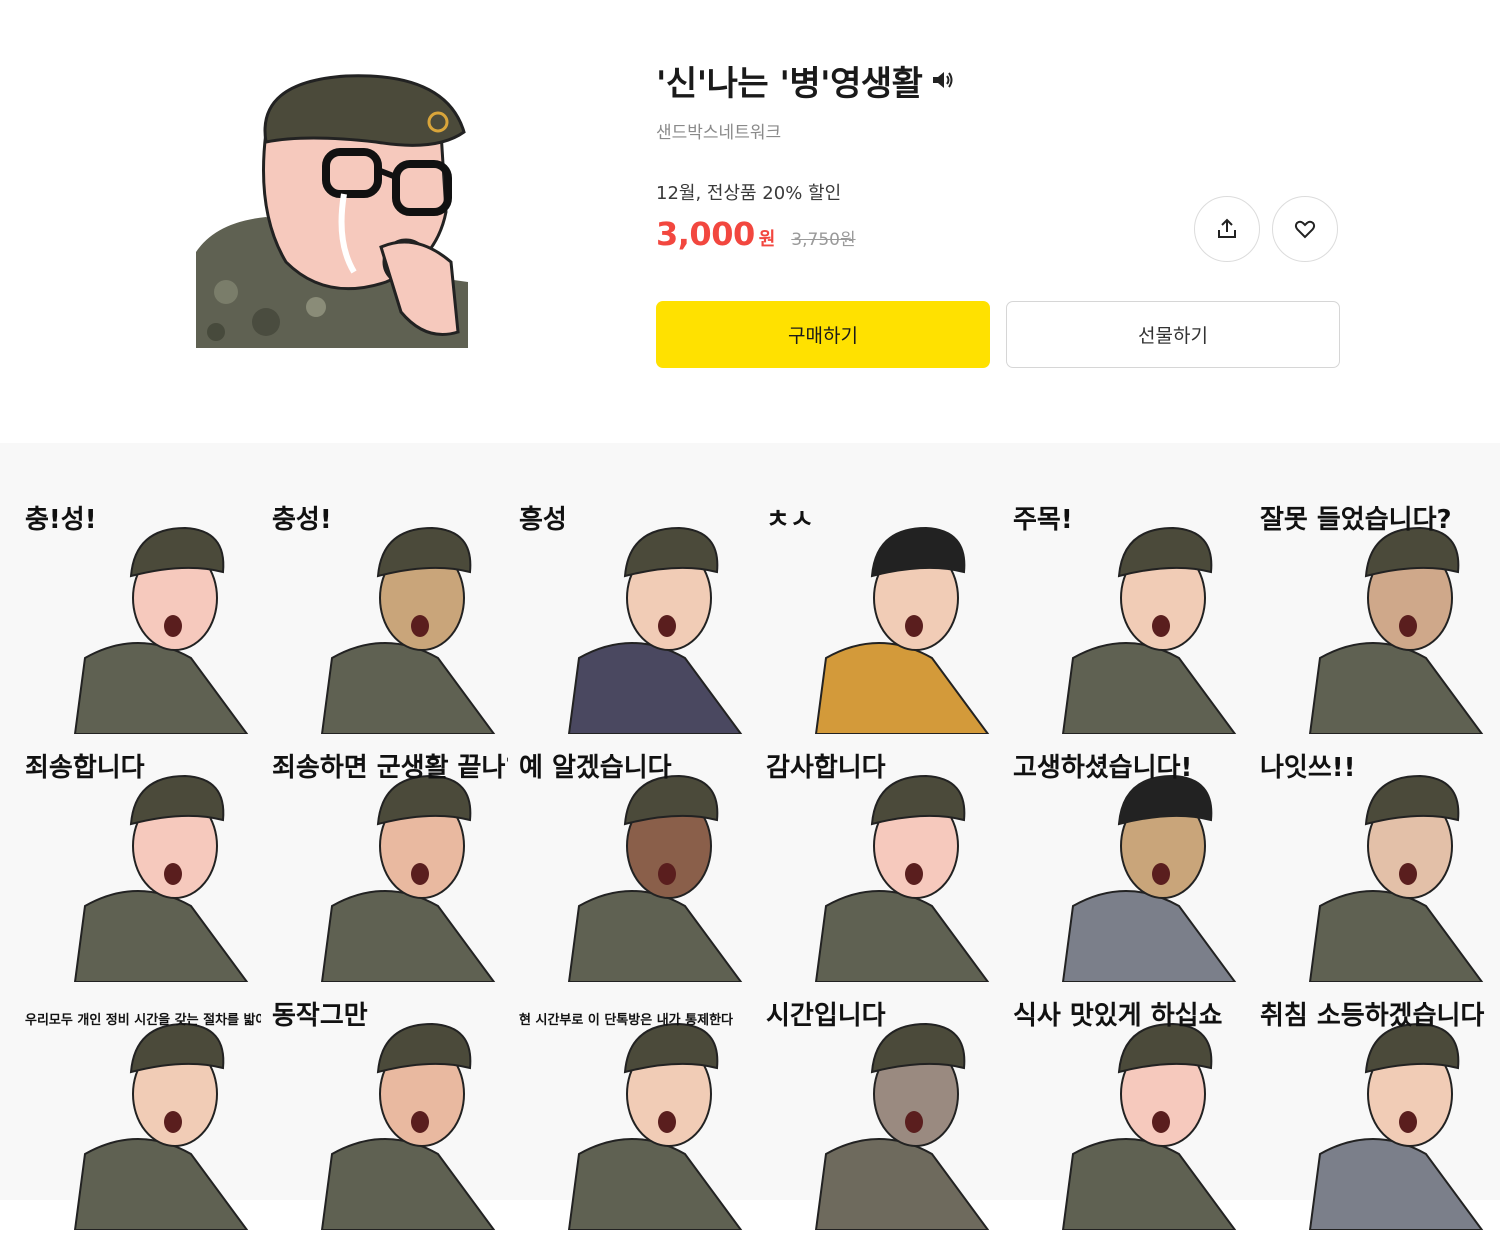 The image size is (1500, 1234). Describe the element at coordinates (1372, 868) in the screenshot. I see `sticker-image: 나잇쓰!!` at that location.